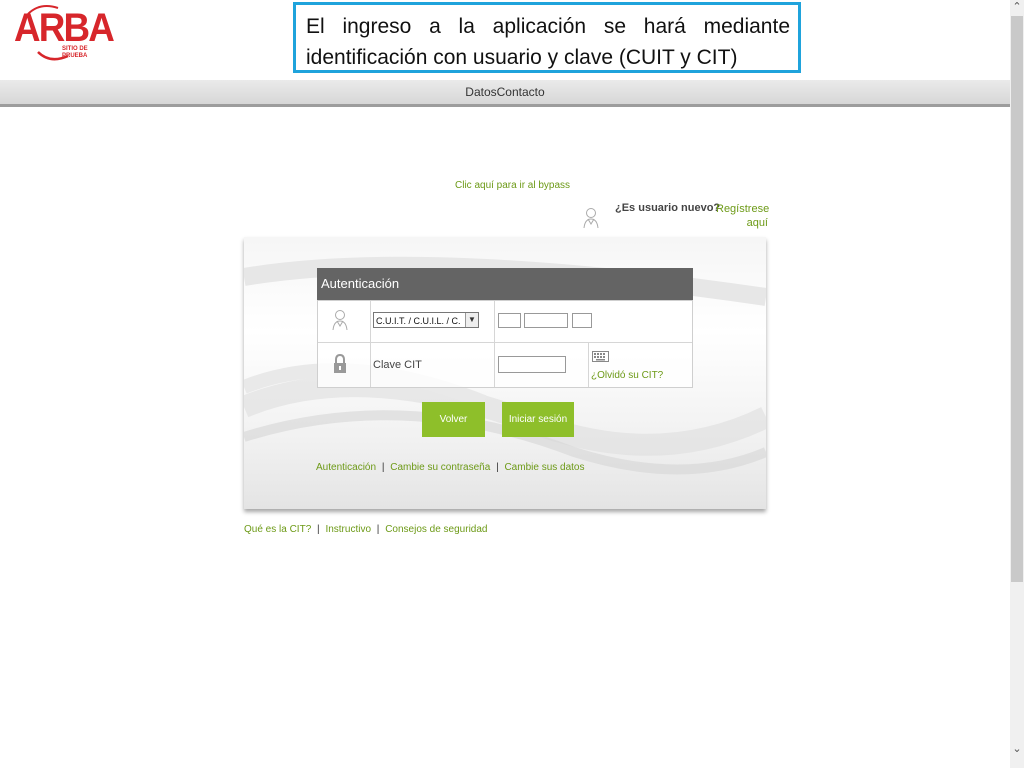 This screenshot has width=1024, height=768. What do you see at coordinates (440, 467) in the screenshot?
I see `change-password-link: Cambie su contraseña` at bounding box center [440, 467].